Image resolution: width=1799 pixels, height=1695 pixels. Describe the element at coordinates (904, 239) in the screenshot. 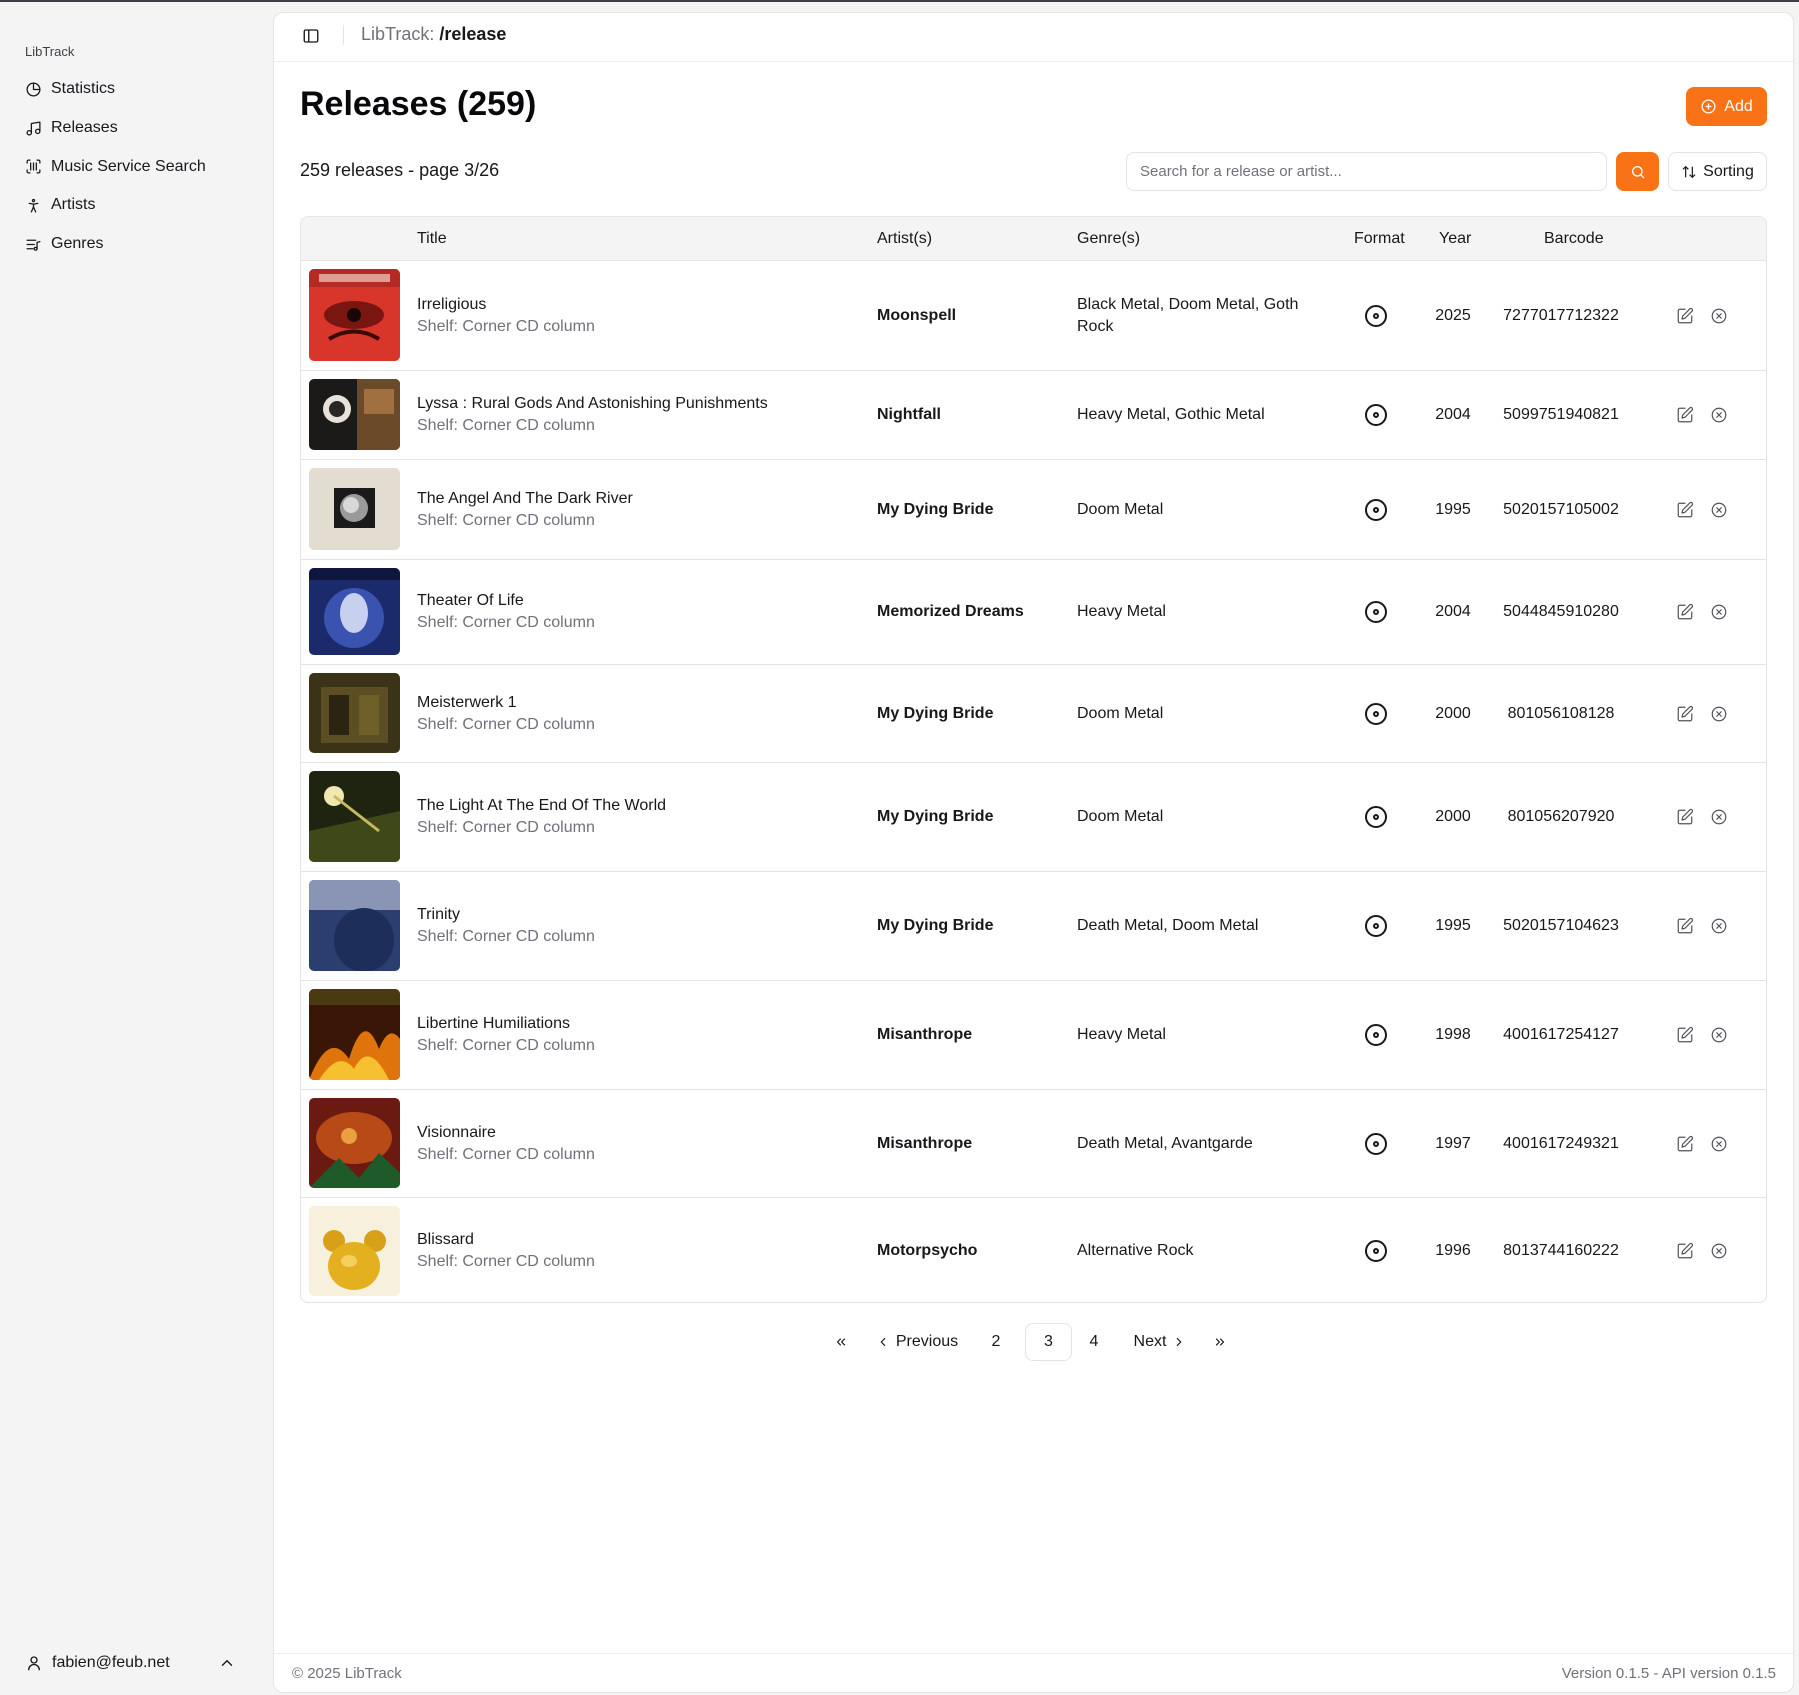

I see `column-artists: Artist(s)` at that location.